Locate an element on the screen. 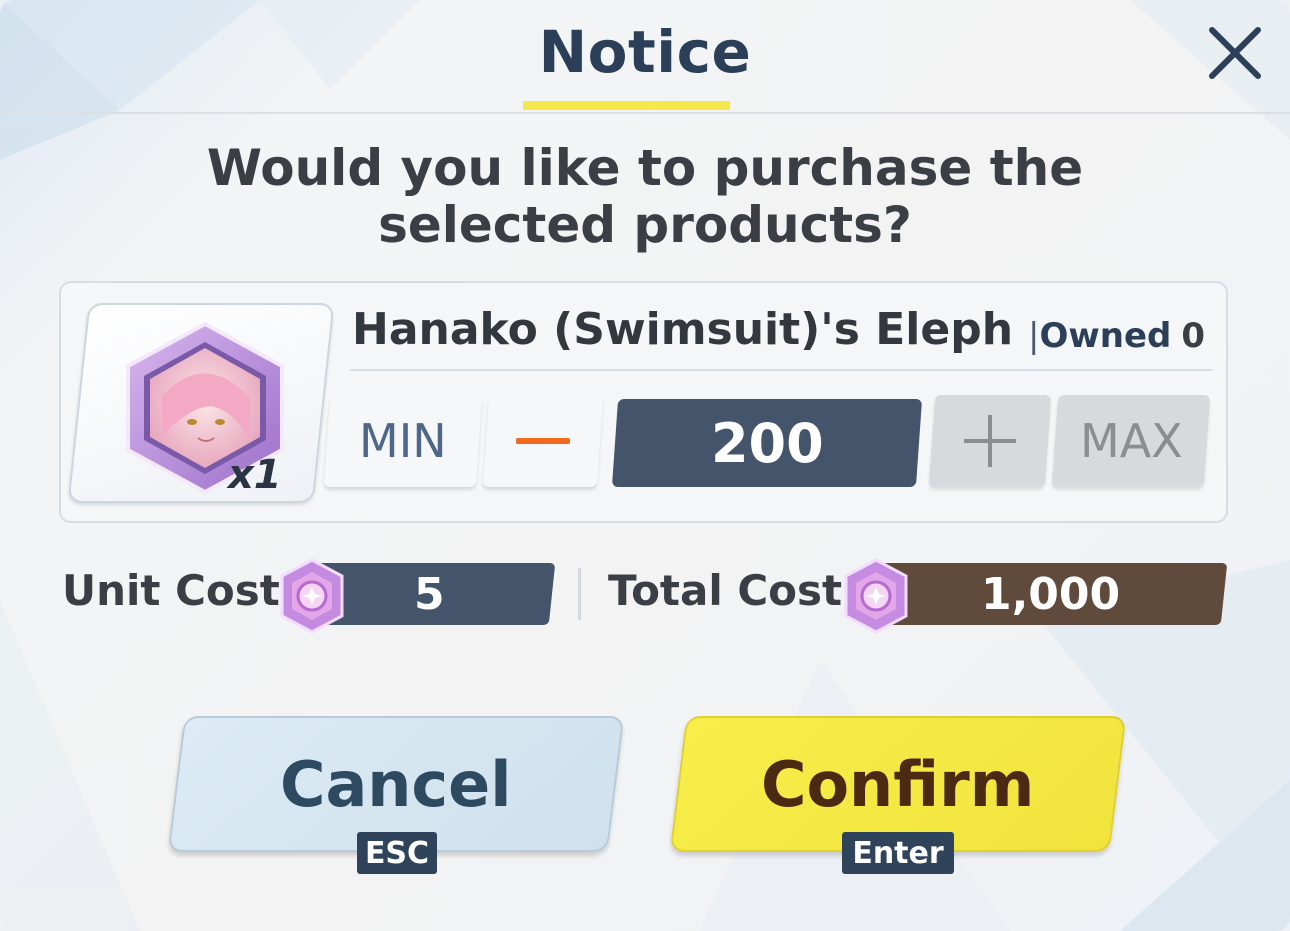  divider-line is located at coordinates (781, 370).